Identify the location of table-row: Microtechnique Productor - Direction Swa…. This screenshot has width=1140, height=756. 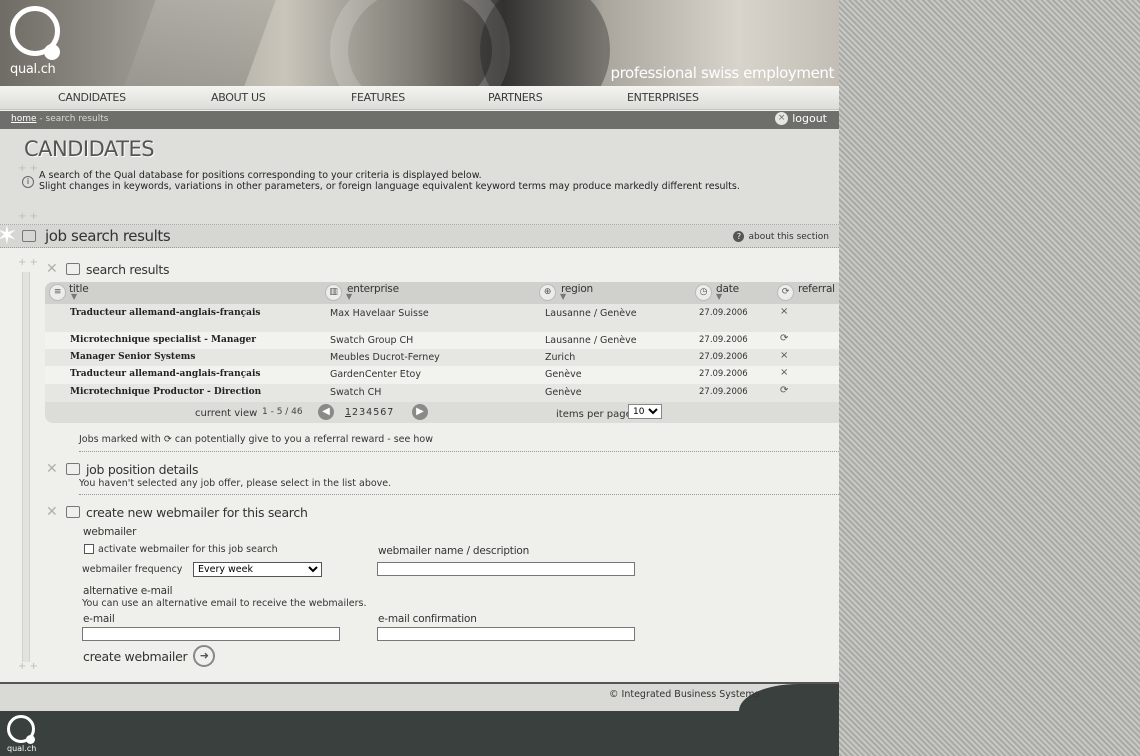
(442, 393).